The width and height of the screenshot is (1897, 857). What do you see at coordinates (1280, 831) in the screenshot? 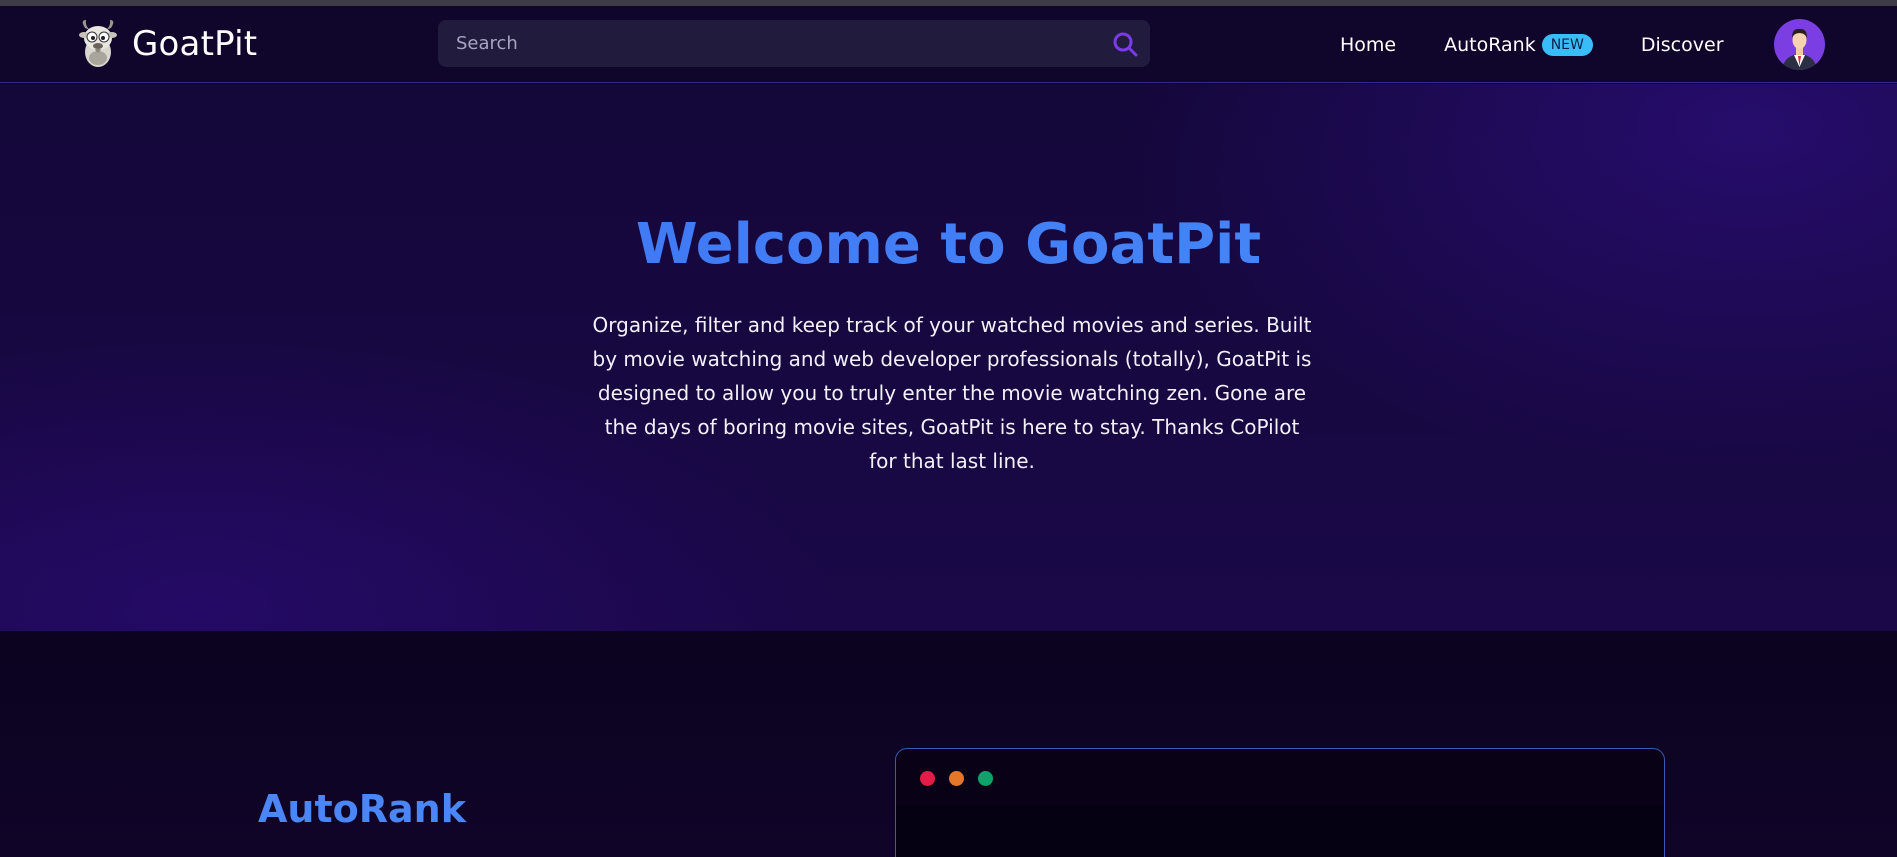
I see `demo-window-body` at bounding box center [1280, 831].